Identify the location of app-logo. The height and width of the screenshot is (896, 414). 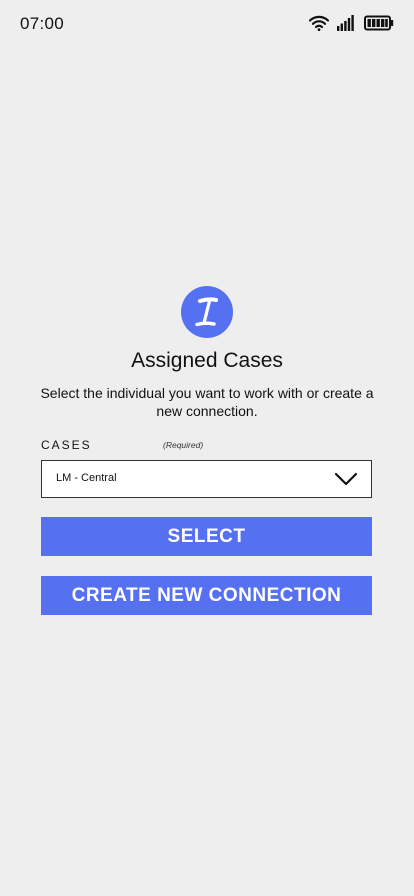
(207, 312).